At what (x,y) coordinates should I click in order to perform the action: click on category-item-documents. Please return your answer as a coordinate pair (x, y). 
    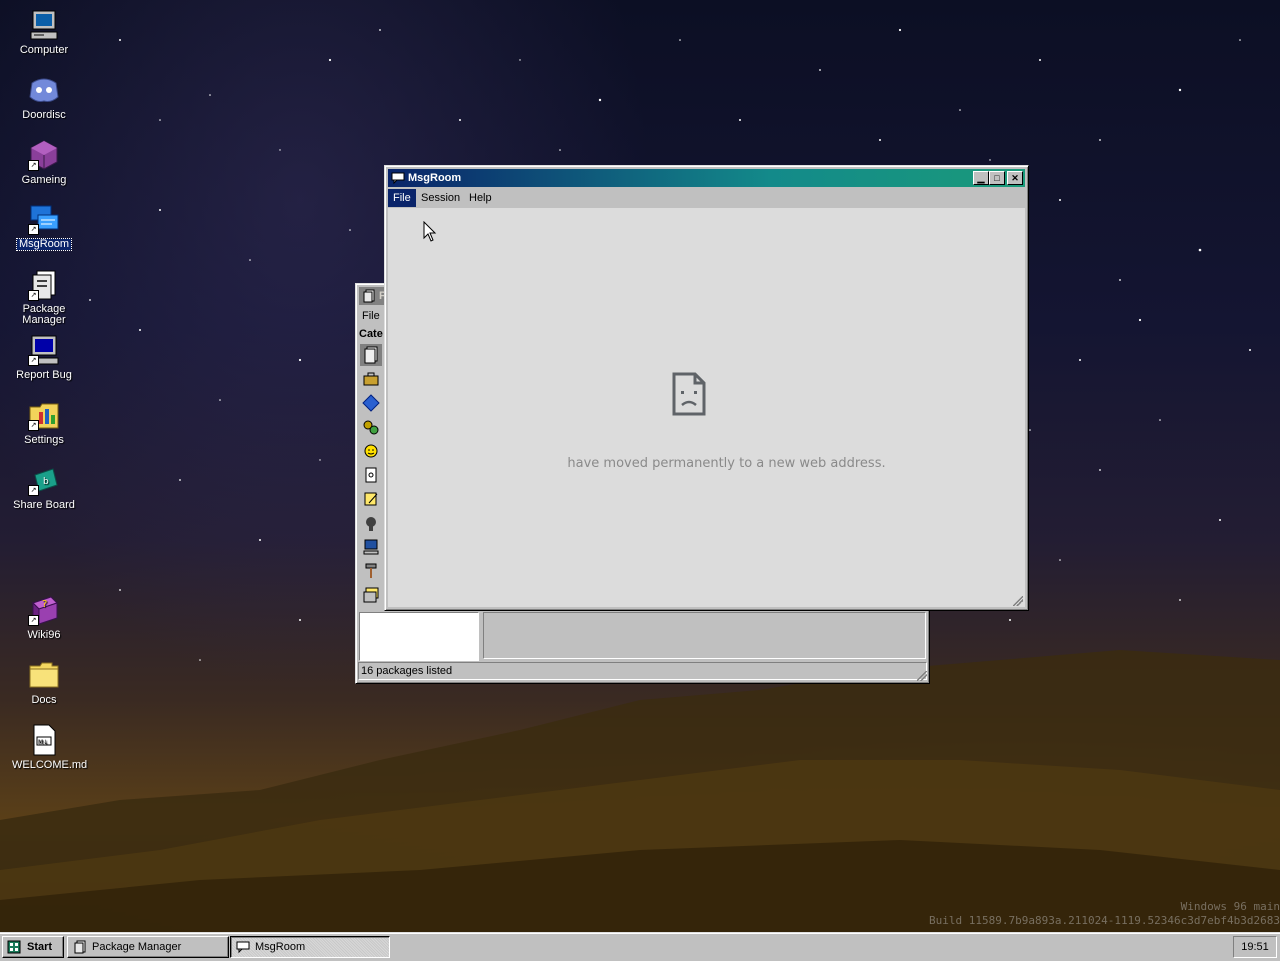
    Looking at the image, I should click on (371, 475).